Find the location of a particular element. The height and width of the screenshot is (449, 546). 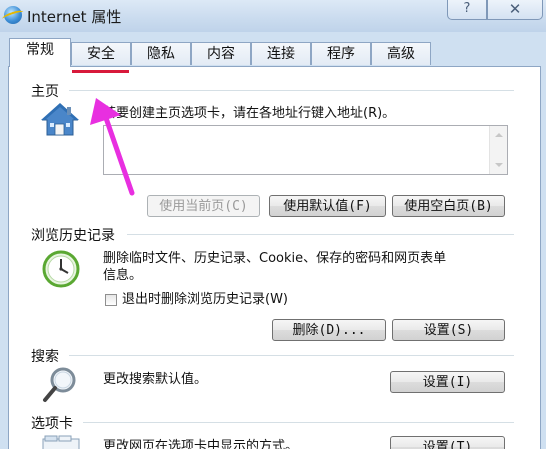

tab-general: 常规 is located at coordinates (40, 52).